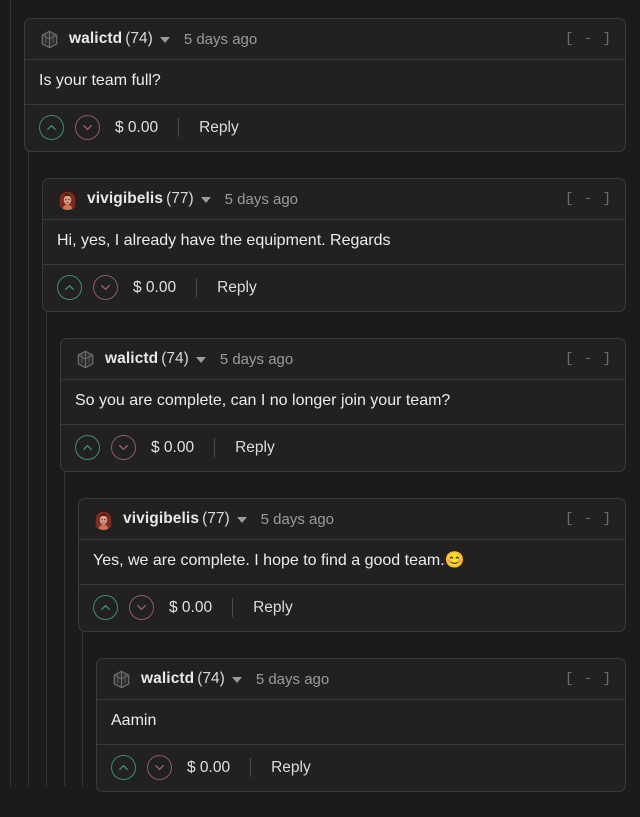  Describe the element at coordinates (325, 82) in the screenshot. I see `comment-body: Is your team full?` at that location.